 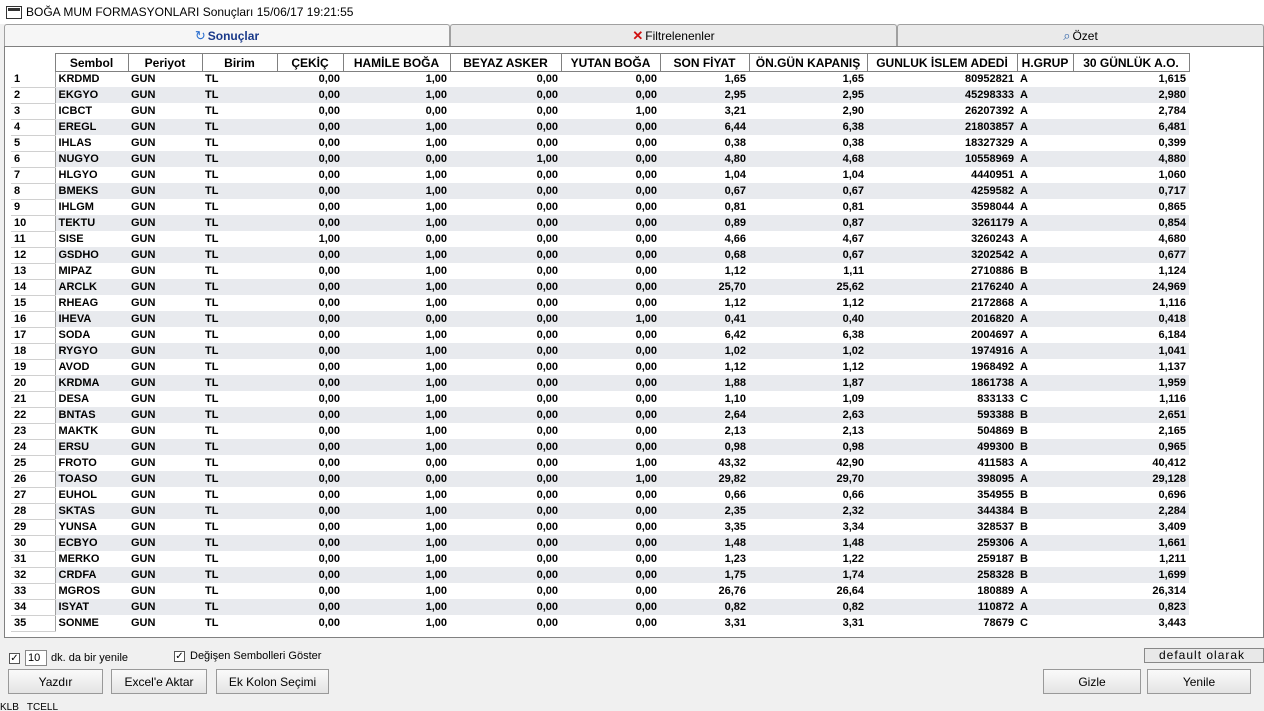 What do you see at coordinates (942, 415) in the screenshot?
I see `table-cell: 593388` at bounding box center [942, 415].